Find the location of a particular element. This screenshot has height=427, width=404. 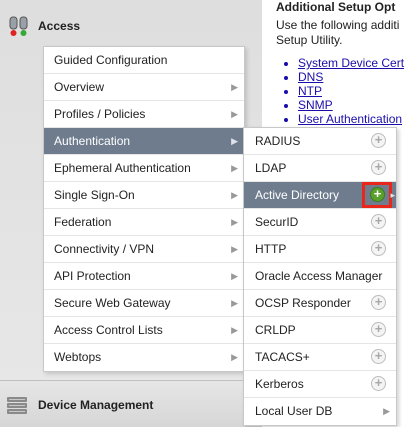

submenu-item-label: HTTP is located at coordinates (271, 249).